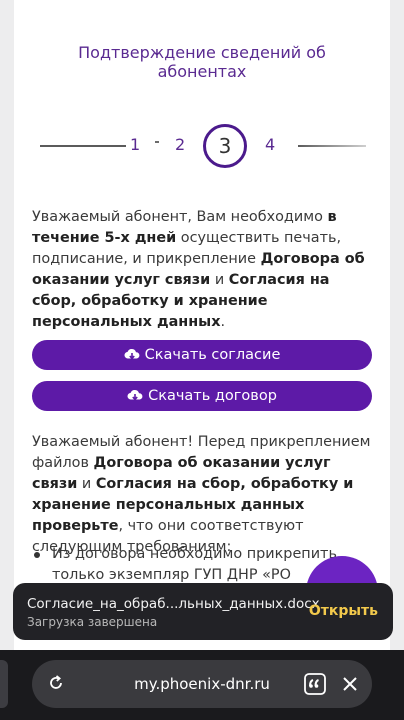 This screenshot has width=404, height=720. I want to click on bullet-dot, so click(37, 555).